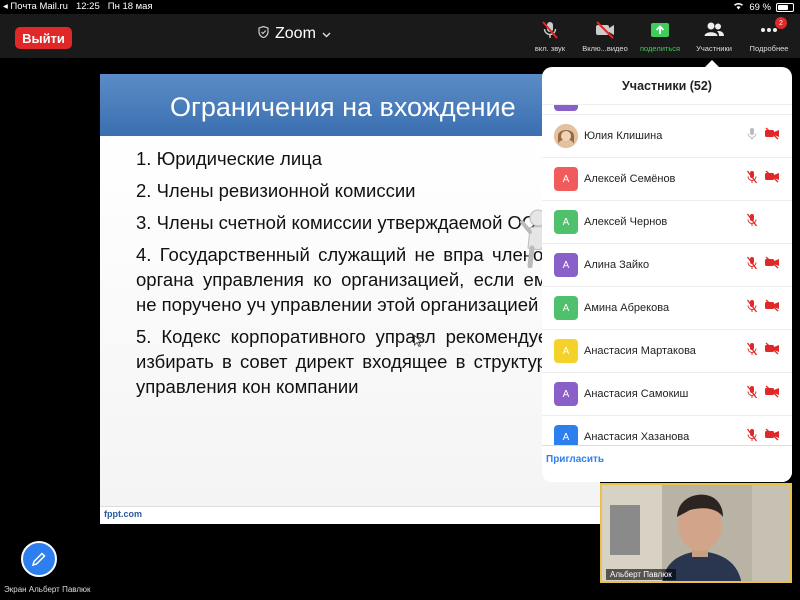 The image size is (800, 600). What do you see at coordinates (660, 48) in the screenshot?
I see `share-label: поделиться` at bounding box center [660, 48].